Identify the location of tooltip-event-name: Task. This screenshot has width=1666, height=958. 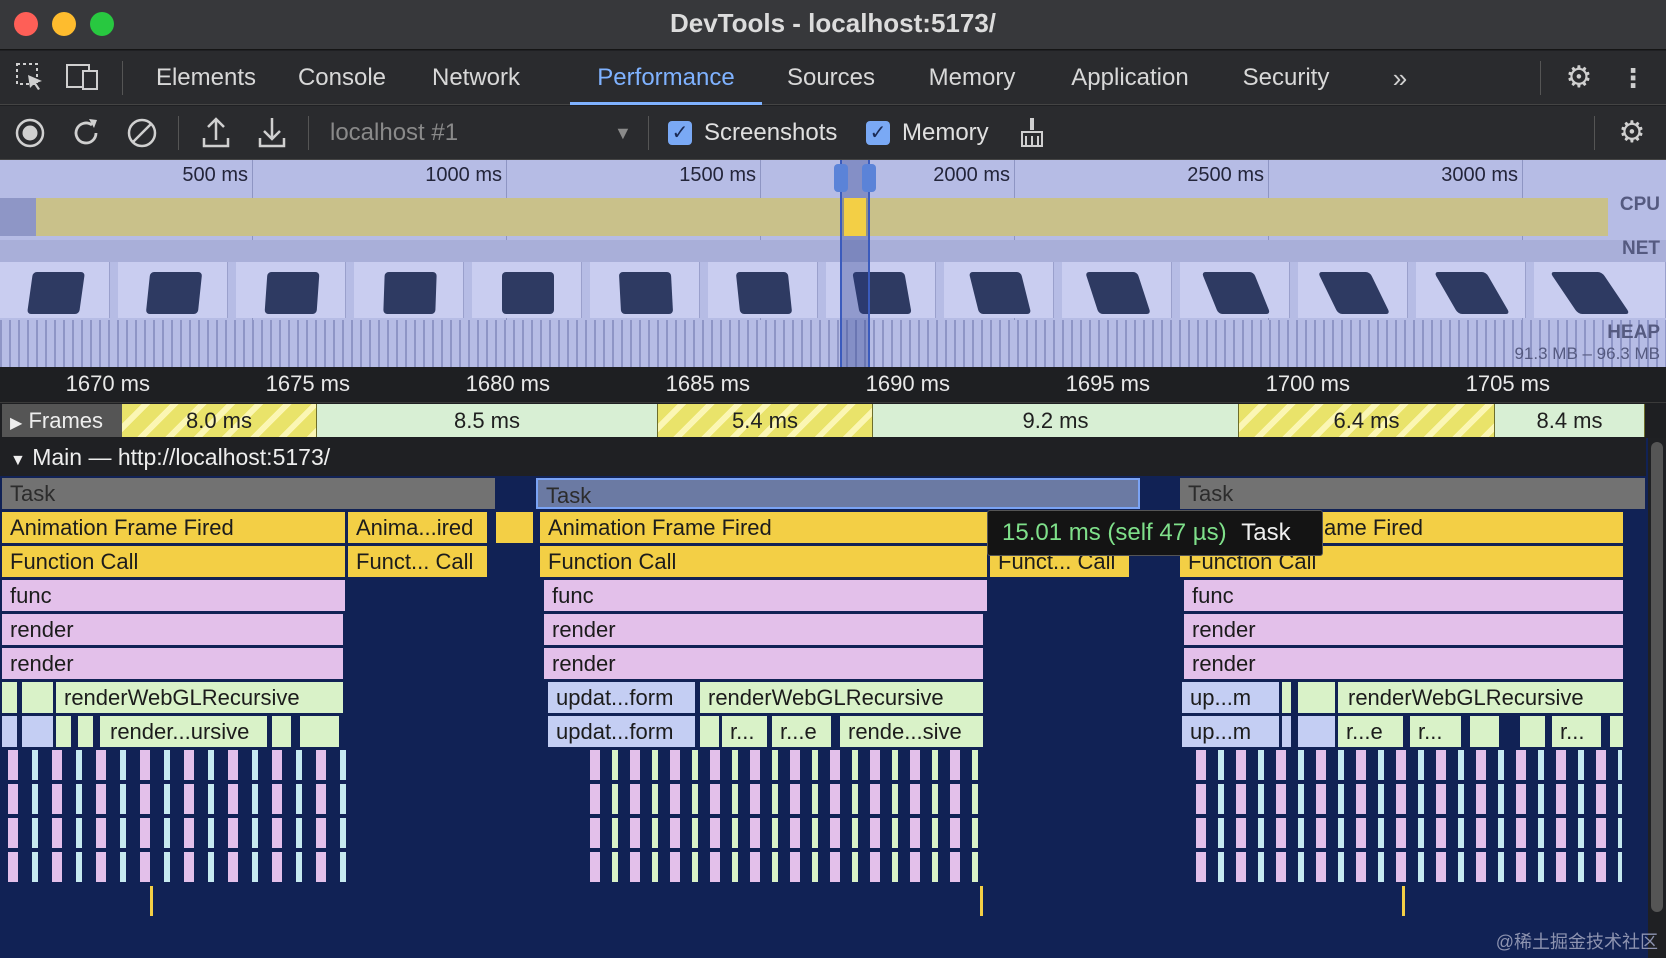
(1266, 532).